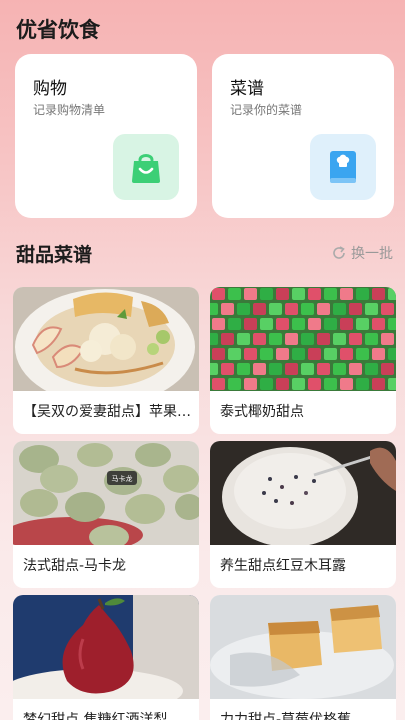 This screenshot has width=405, height=720. What do you see at coordinates (69, 110) in the screenshot?
I see `shopping-card-subtitle: 记录购物清单` at bounding box center [69, 110].